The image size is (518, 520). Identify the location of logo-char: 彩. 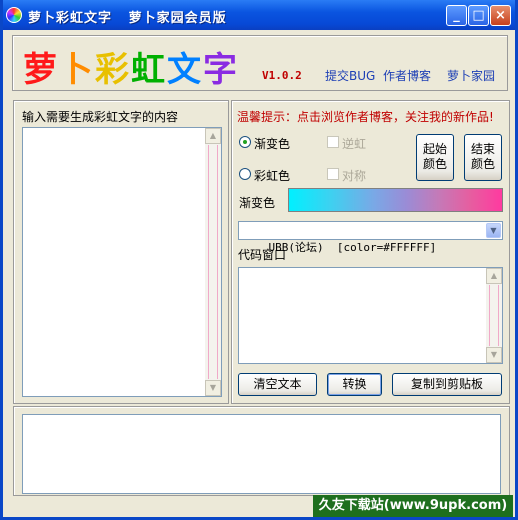
(113, 70).